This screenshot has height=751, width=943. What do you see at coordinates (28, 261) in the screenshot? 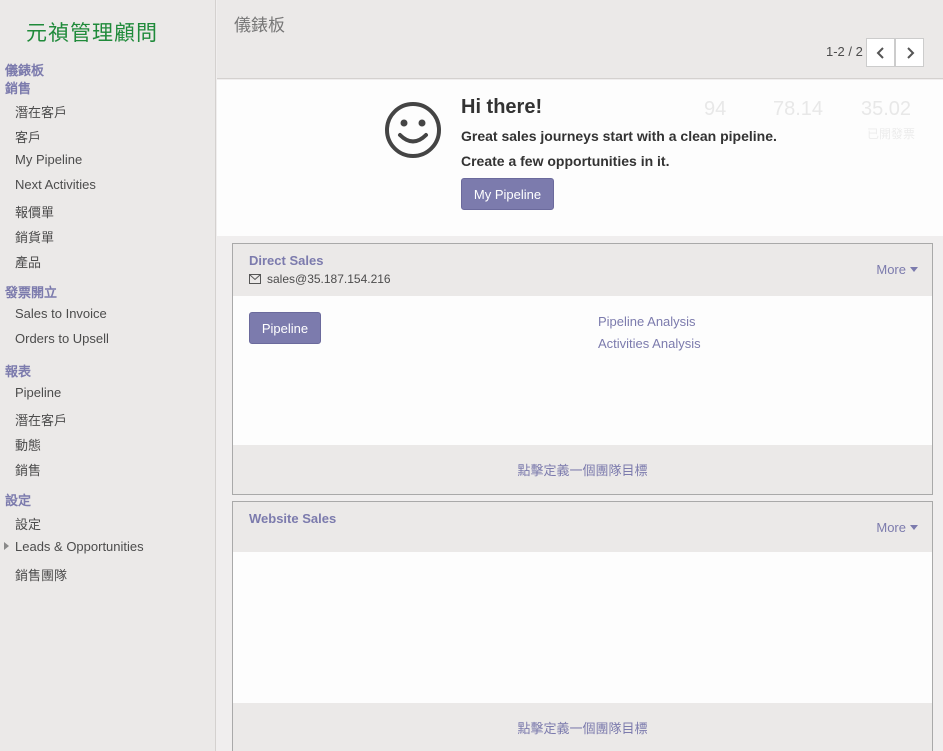
I see `menu-item-products: 產品` at bounding box center [28, 261].